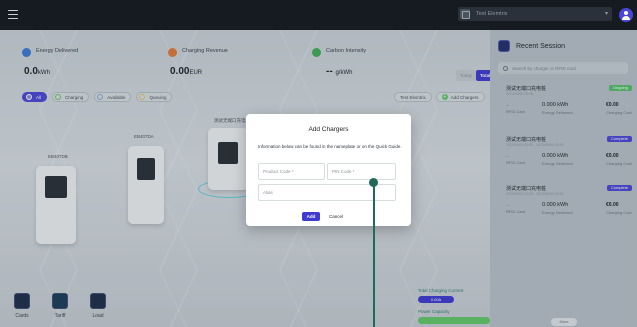 The width and height of the screenshot is (637, 327). I want to click on chevron-down-icon: ▾, so click(606, 14).